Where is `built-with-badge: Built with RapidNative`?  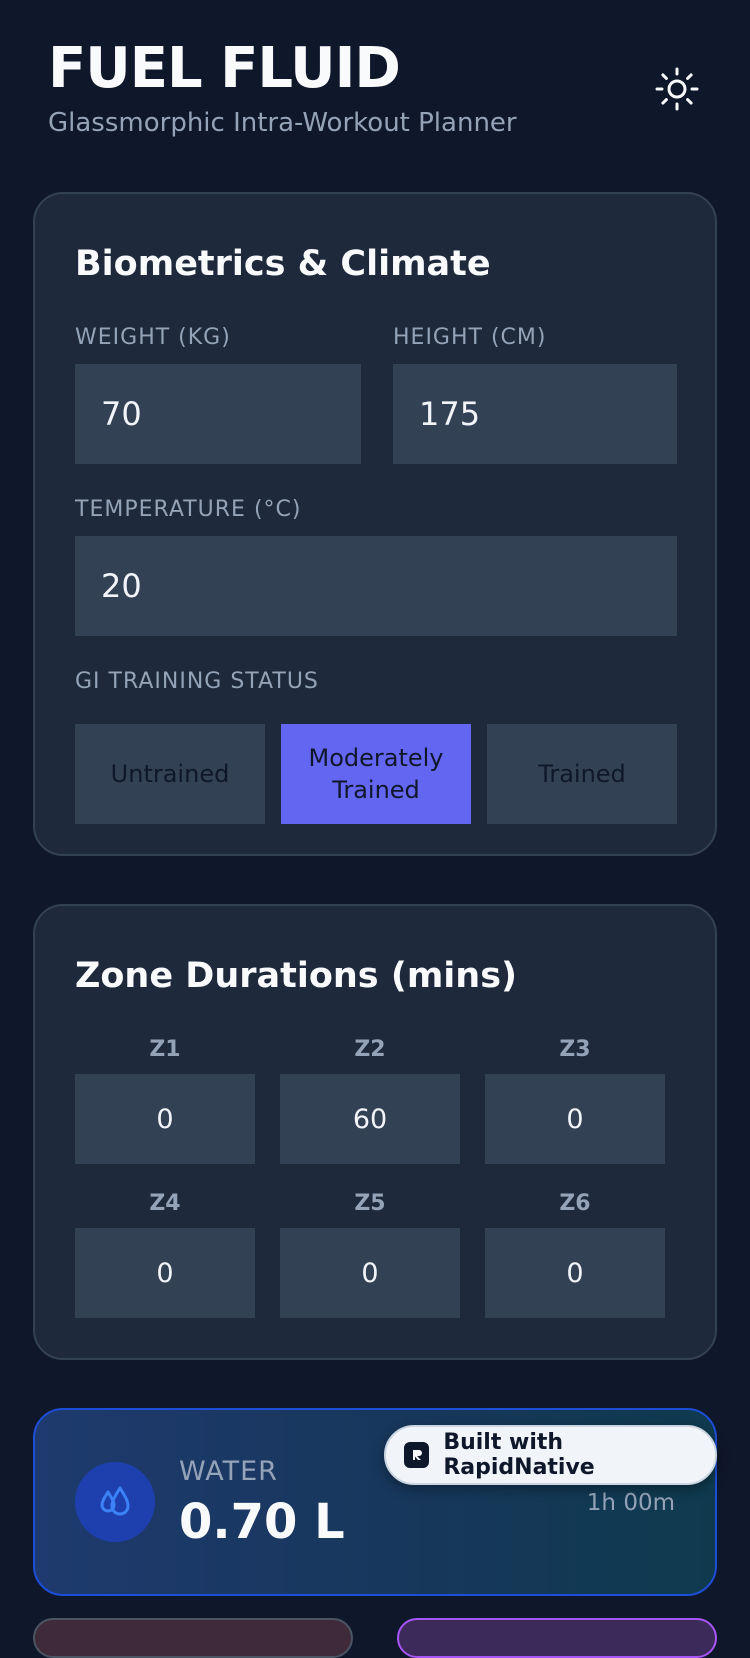 built-with-badge: Built with RapidNative is located at coordinates (550, 1455).